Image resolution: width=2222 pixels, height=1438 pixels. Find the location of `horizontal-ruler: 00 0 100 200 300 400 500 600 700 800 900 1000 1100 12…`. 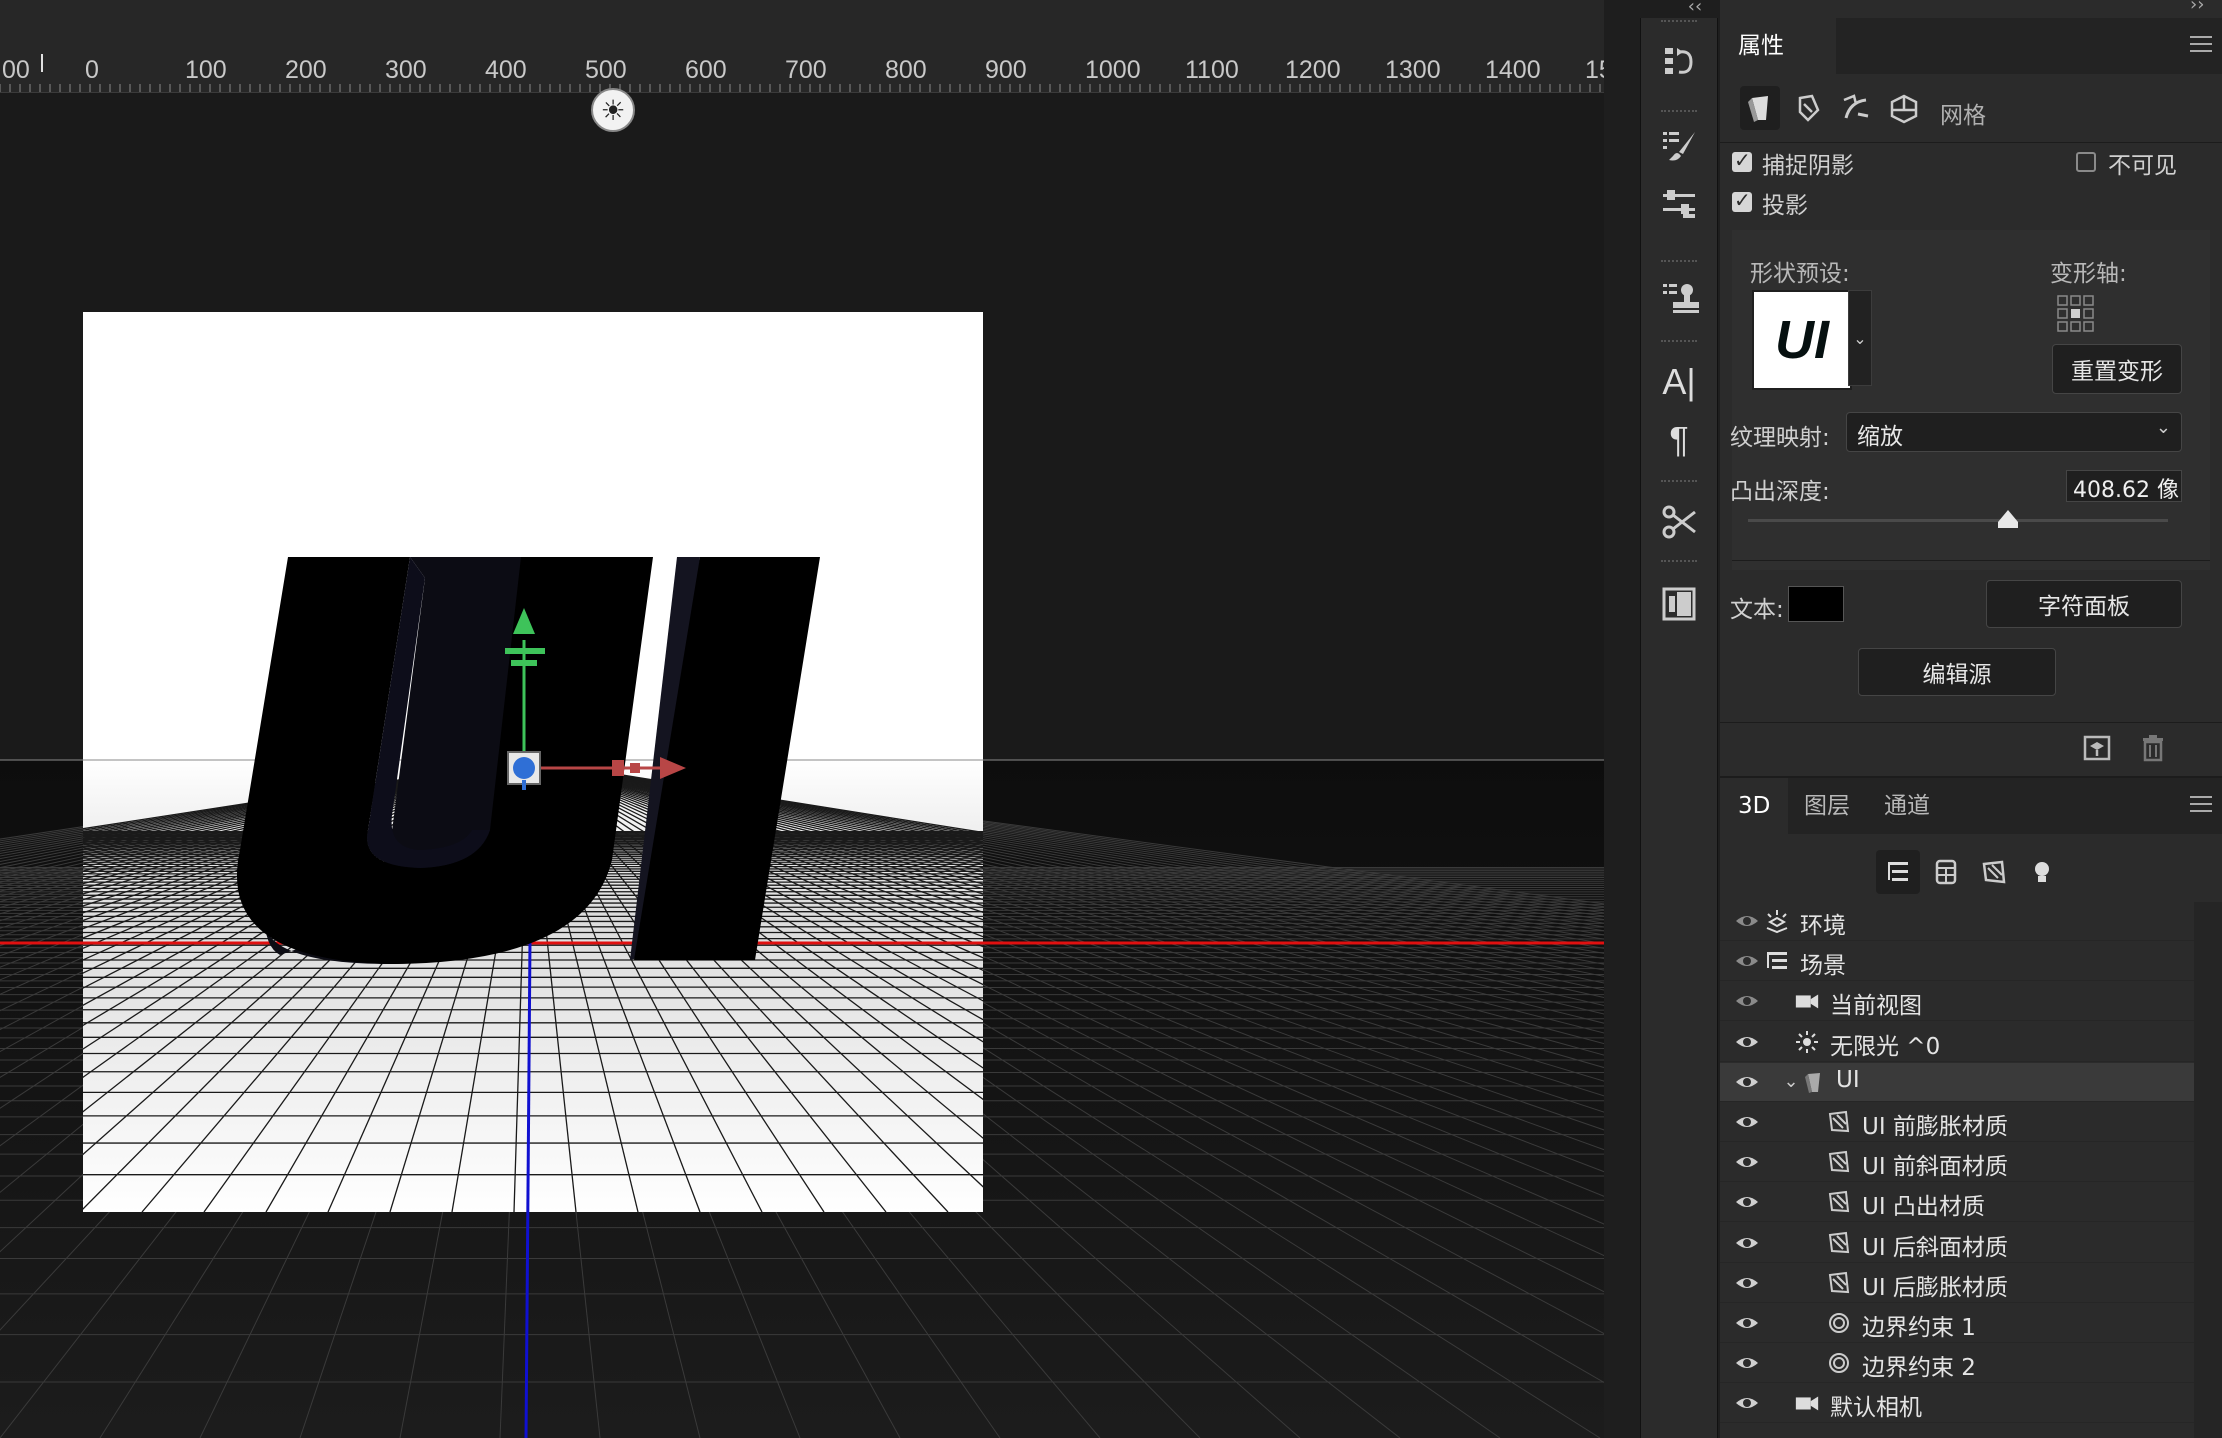

horizontal-ruler: 00 0 100 200 300 400 500 600 700 800 900 1000 1100 12… is located at coordinates (802, 46).